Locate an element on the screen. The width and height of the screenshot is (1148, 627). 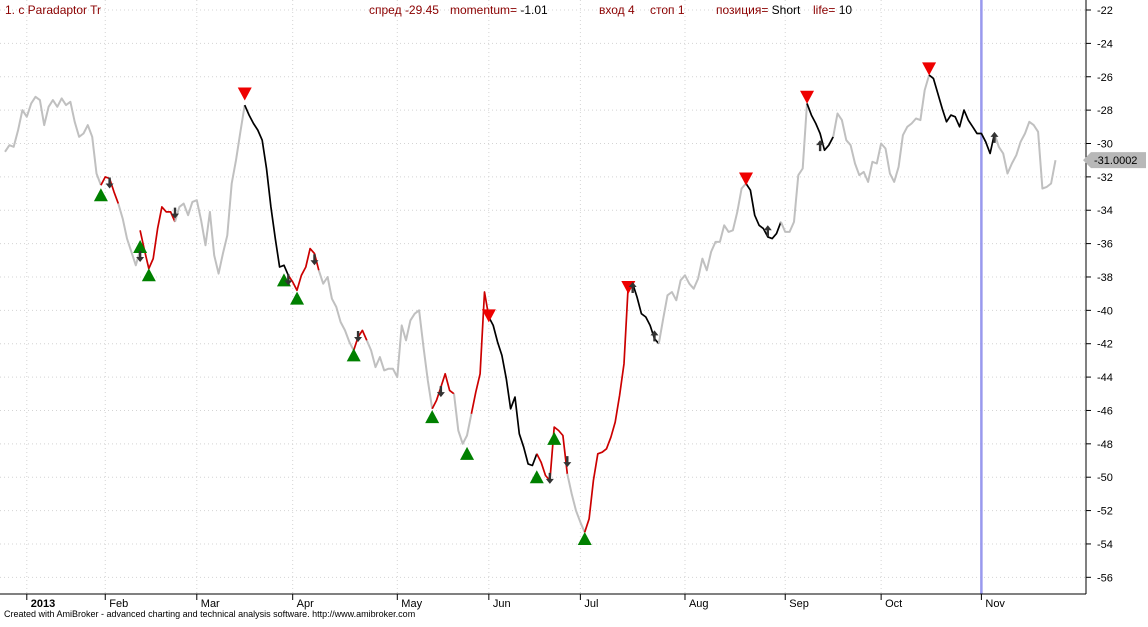
life-value: 10 is located at coordinates (845, 10).